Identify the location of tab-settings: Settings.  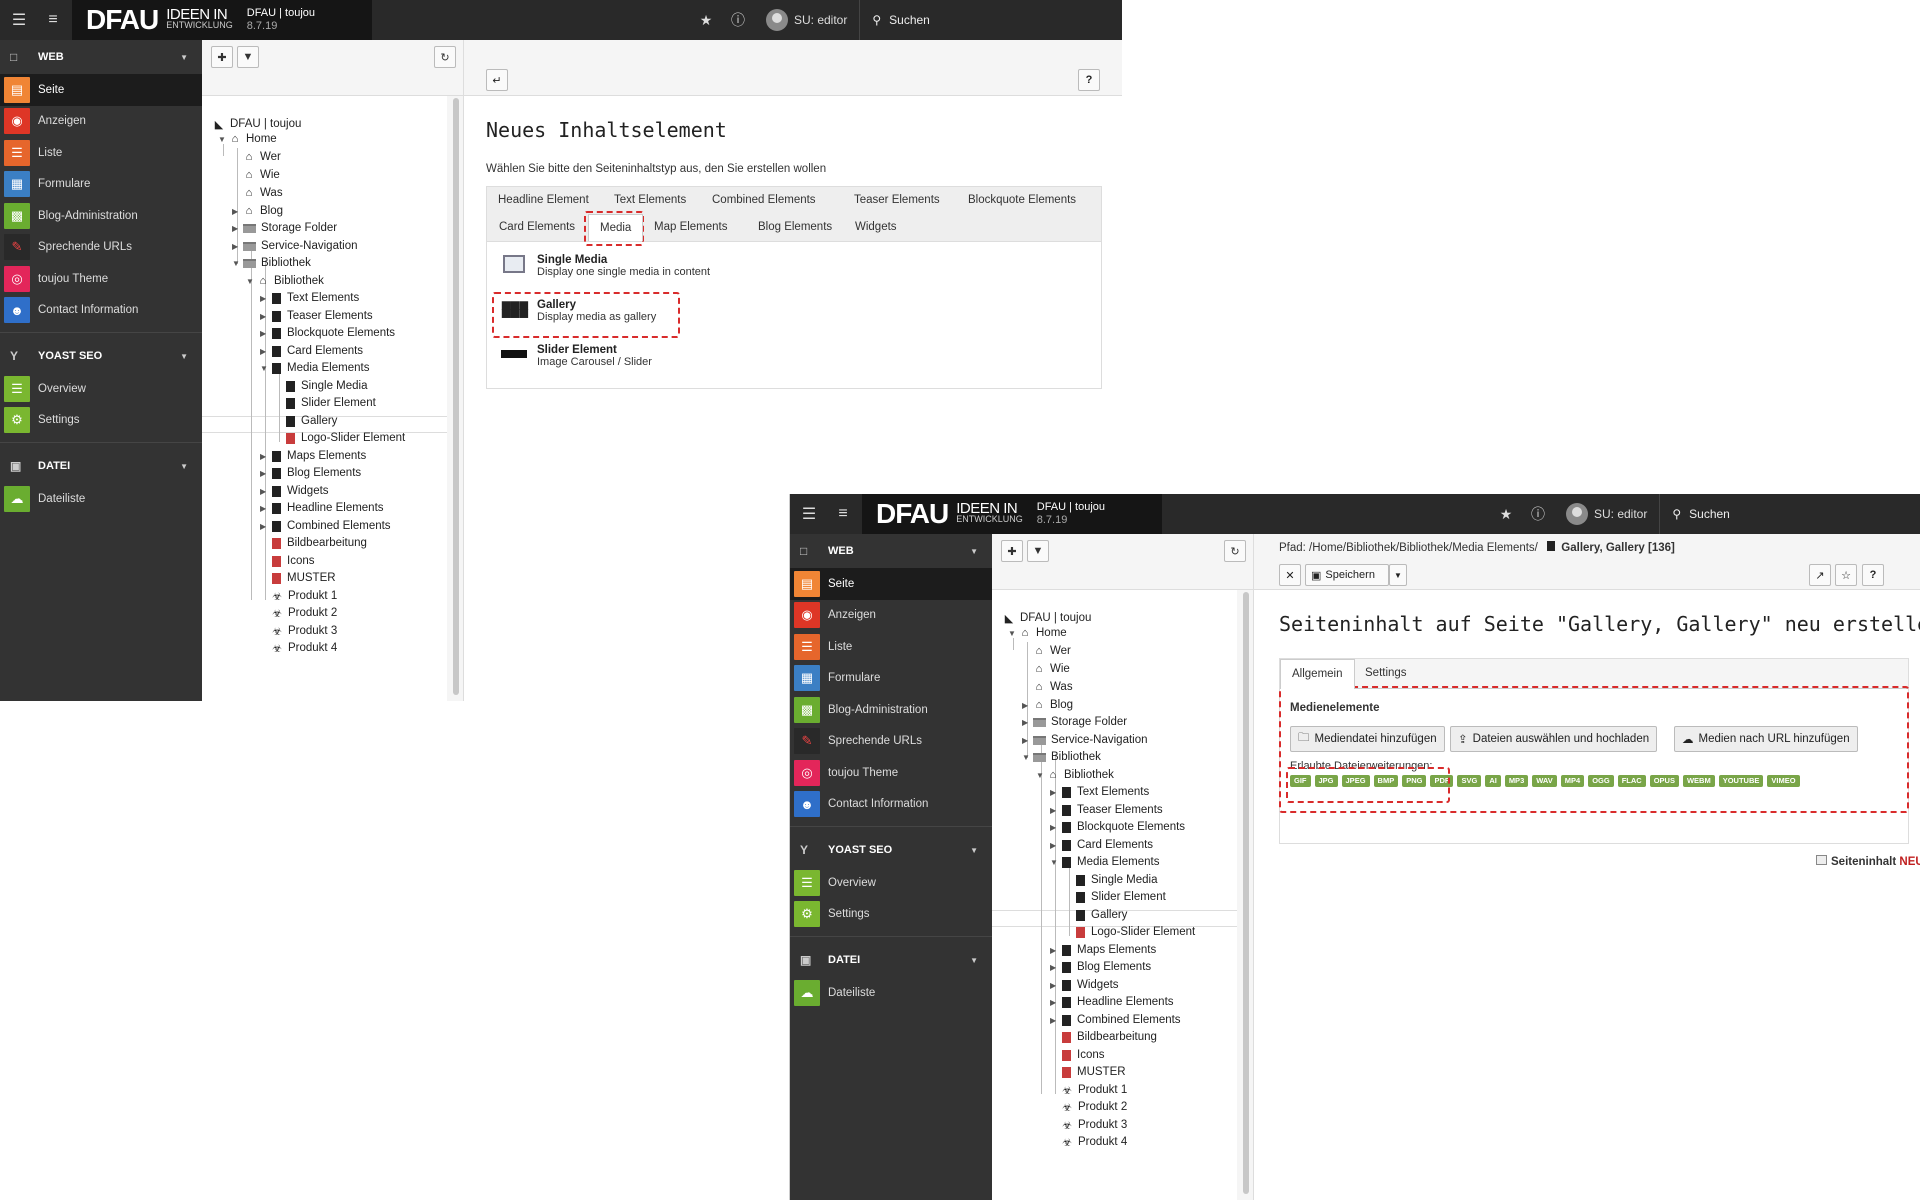
(1386, 674).